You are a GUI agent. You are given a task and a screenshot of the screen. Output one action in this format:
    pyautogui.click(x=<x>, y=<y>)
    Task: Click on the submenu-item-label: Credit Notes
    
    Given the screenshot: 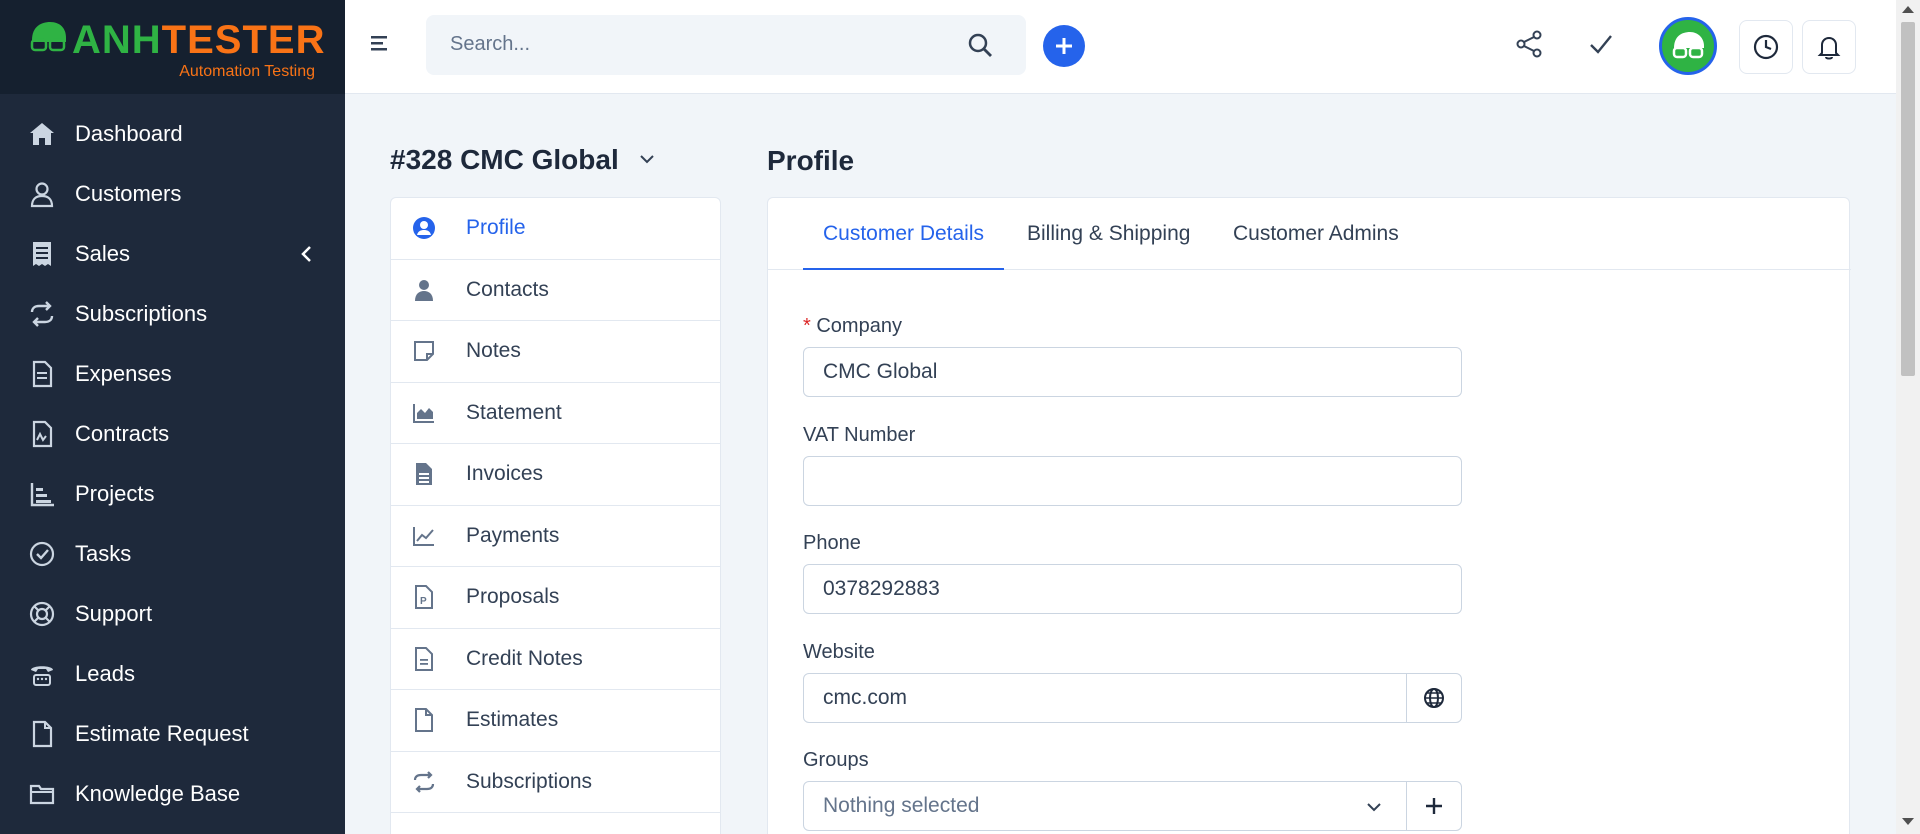 What is the action you would take?
    pyautogui.click(x=524, y=658)
    